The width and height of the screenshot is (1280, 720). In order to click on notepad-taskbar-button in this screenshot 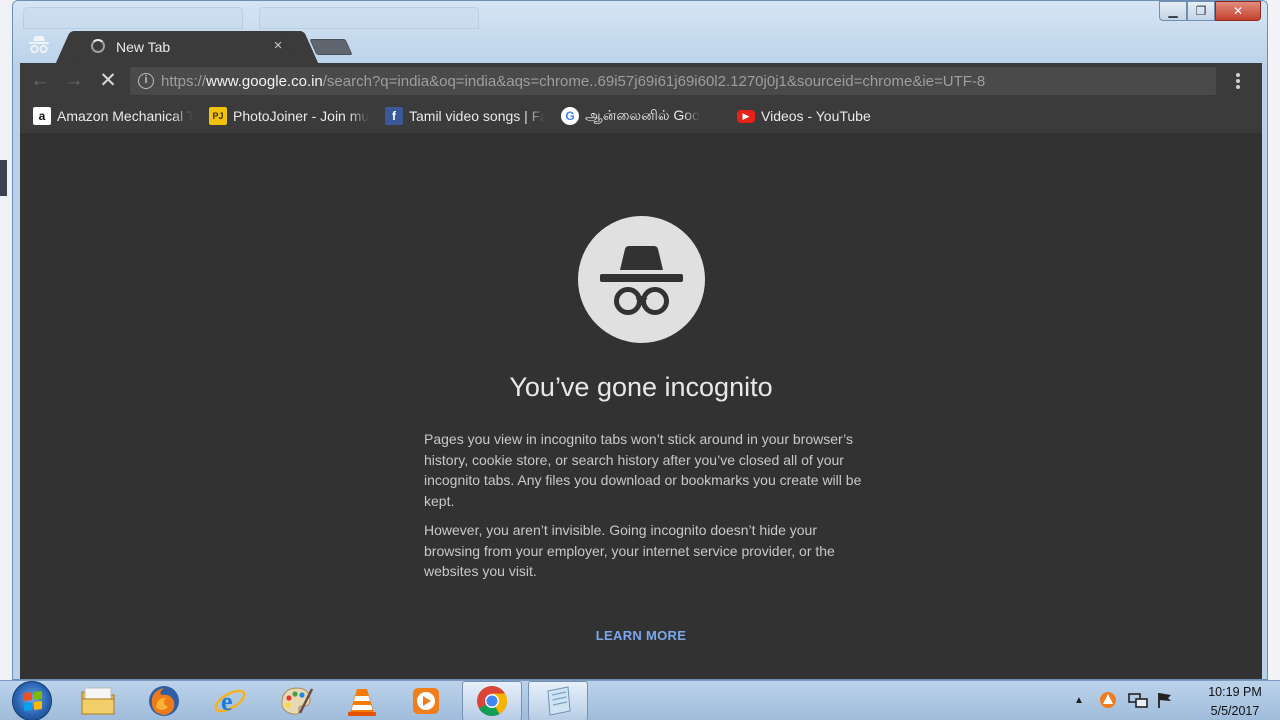, I will do `click(558, 700)`.